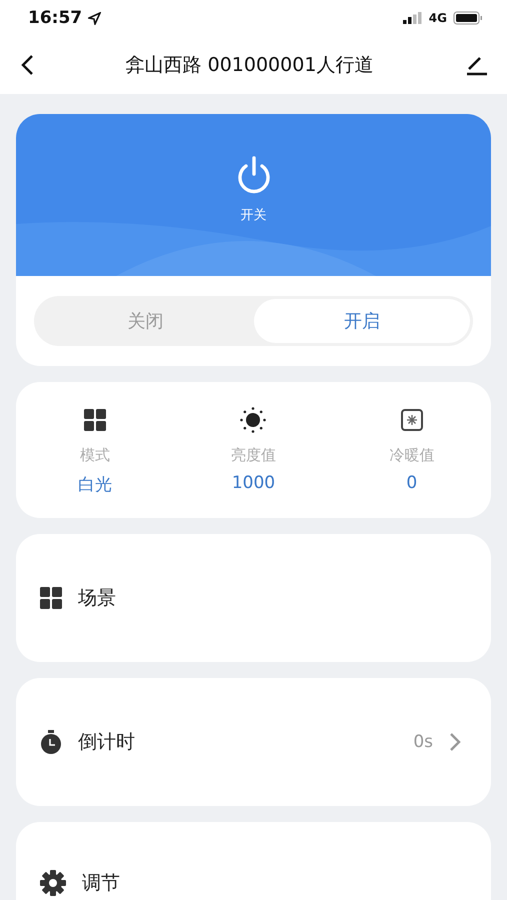 The image size is (507, 900). Describe the element at coordinates (253, 420) in the screenshot. I see `sun-icon` at that location.